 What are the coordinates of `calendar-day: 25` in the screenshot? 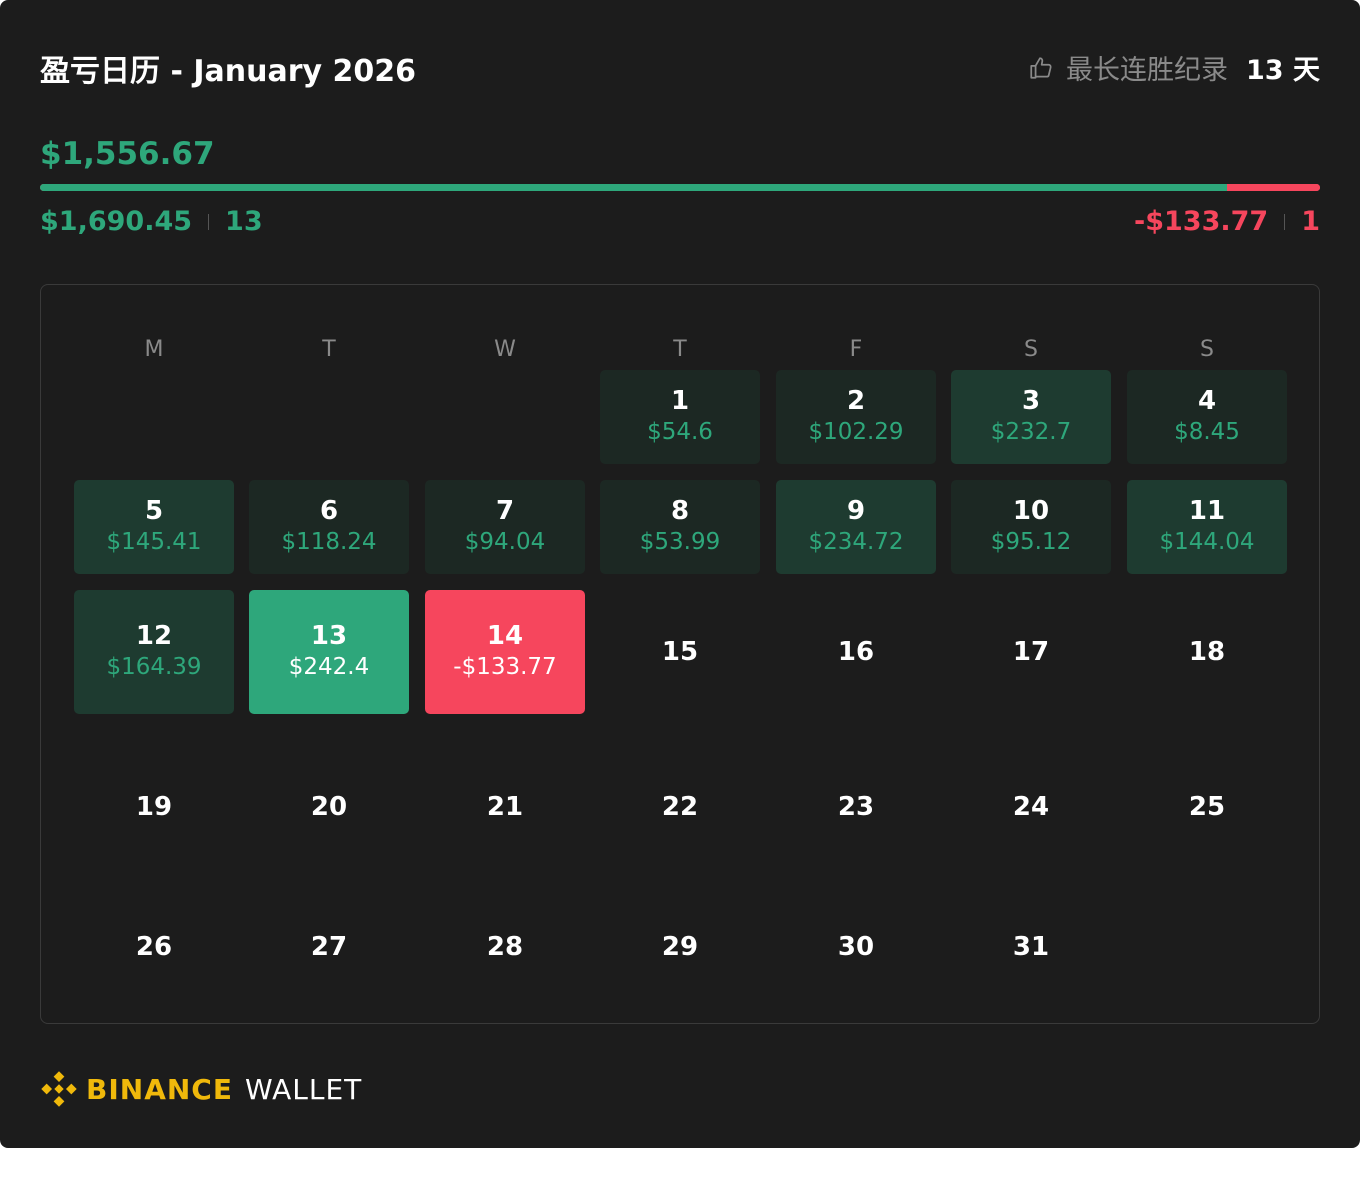 It's located at (1207, 807).